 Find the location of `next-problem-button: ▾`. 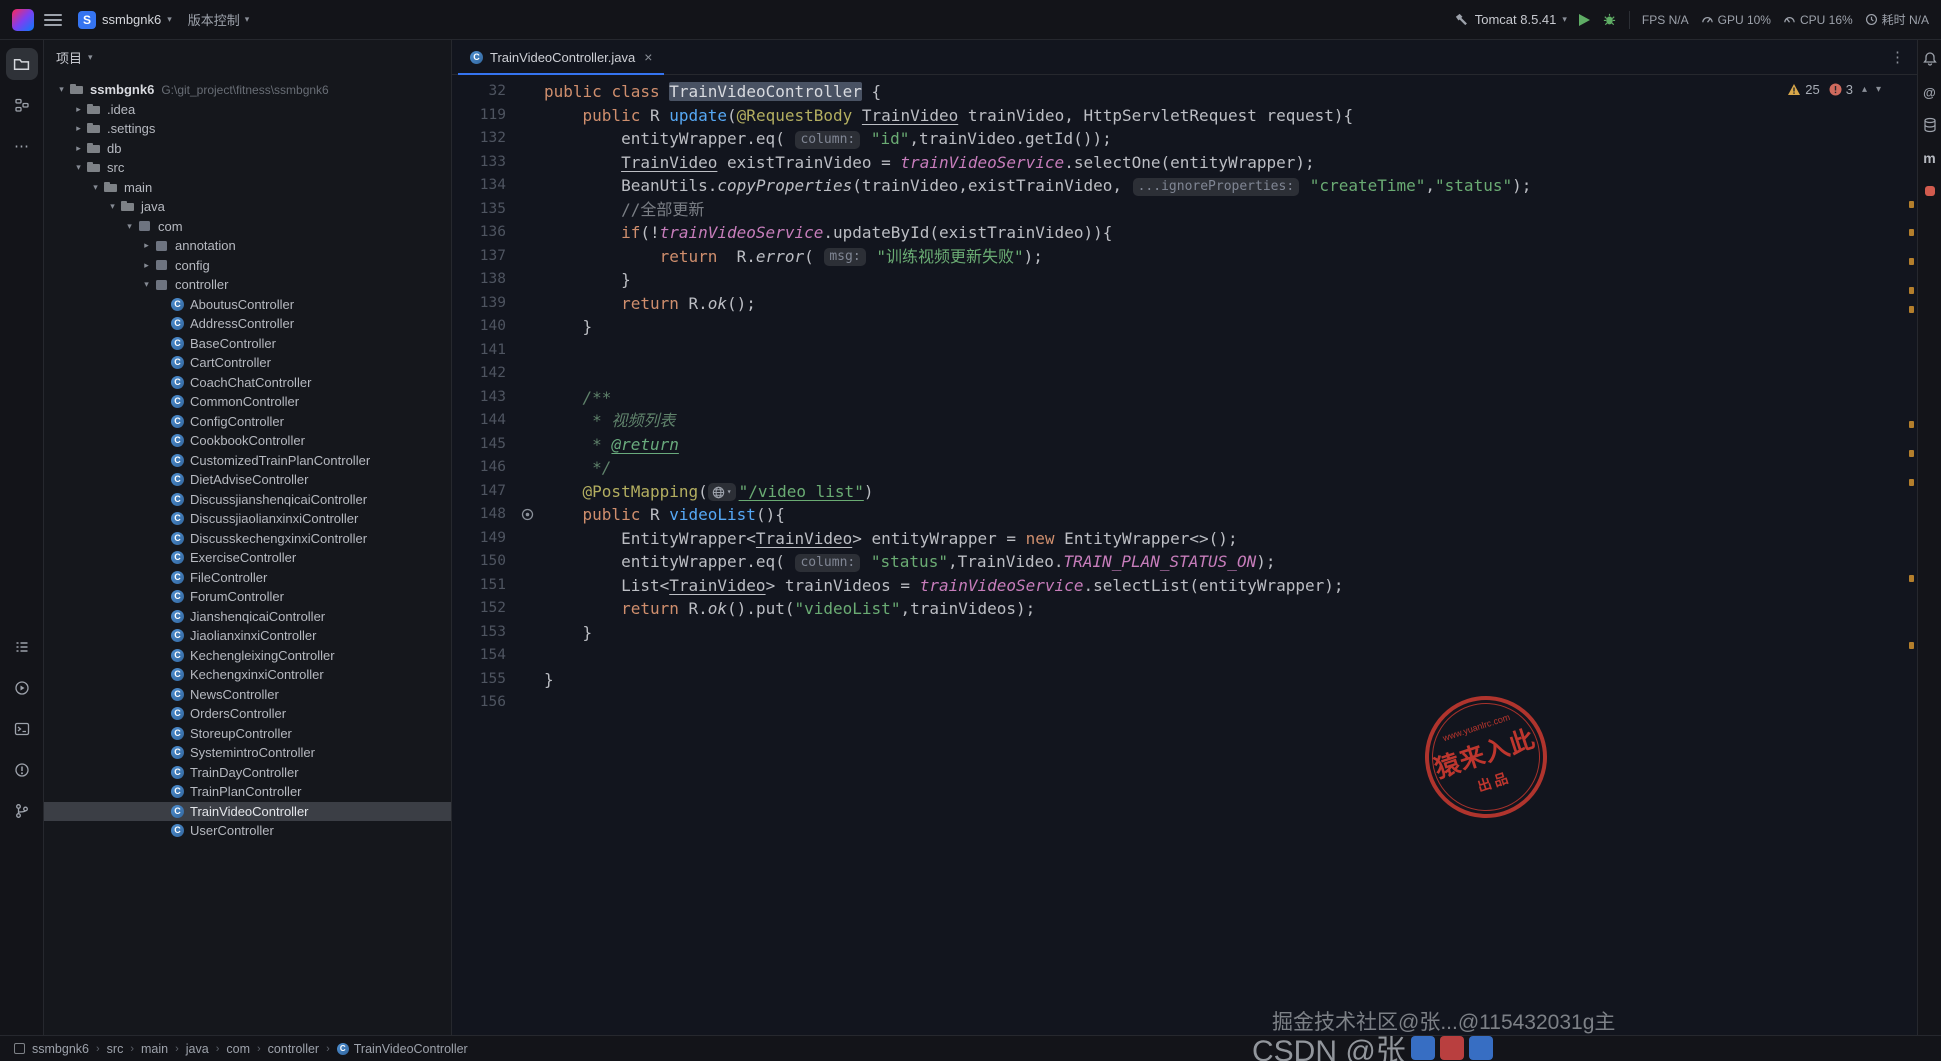

next-problem-button: ▾ is located at coordinates (1878, 89).